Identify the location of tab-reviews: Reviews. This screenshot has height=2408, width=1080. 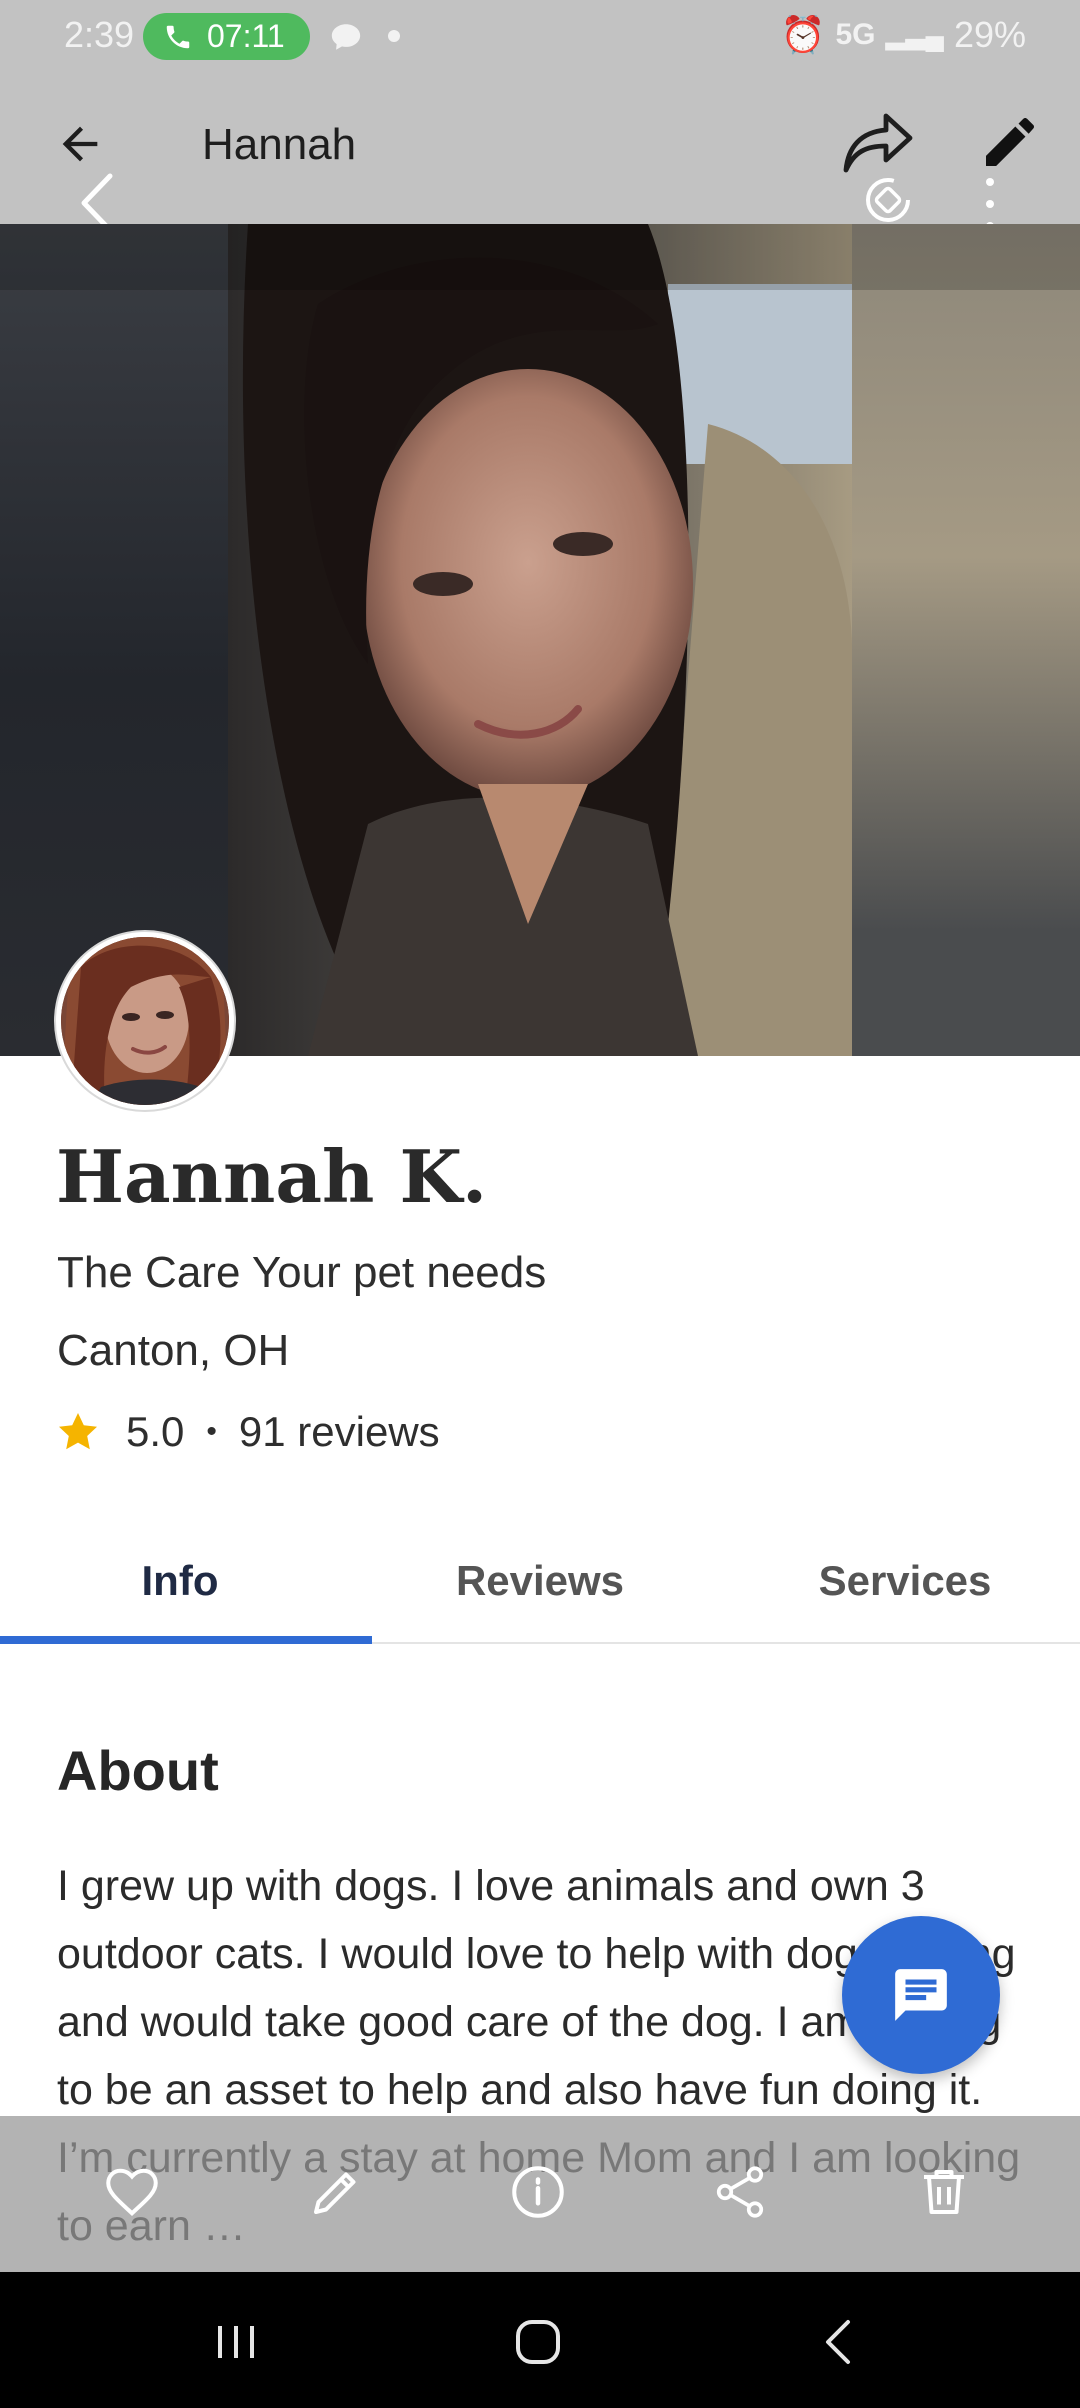
(540, 1581).